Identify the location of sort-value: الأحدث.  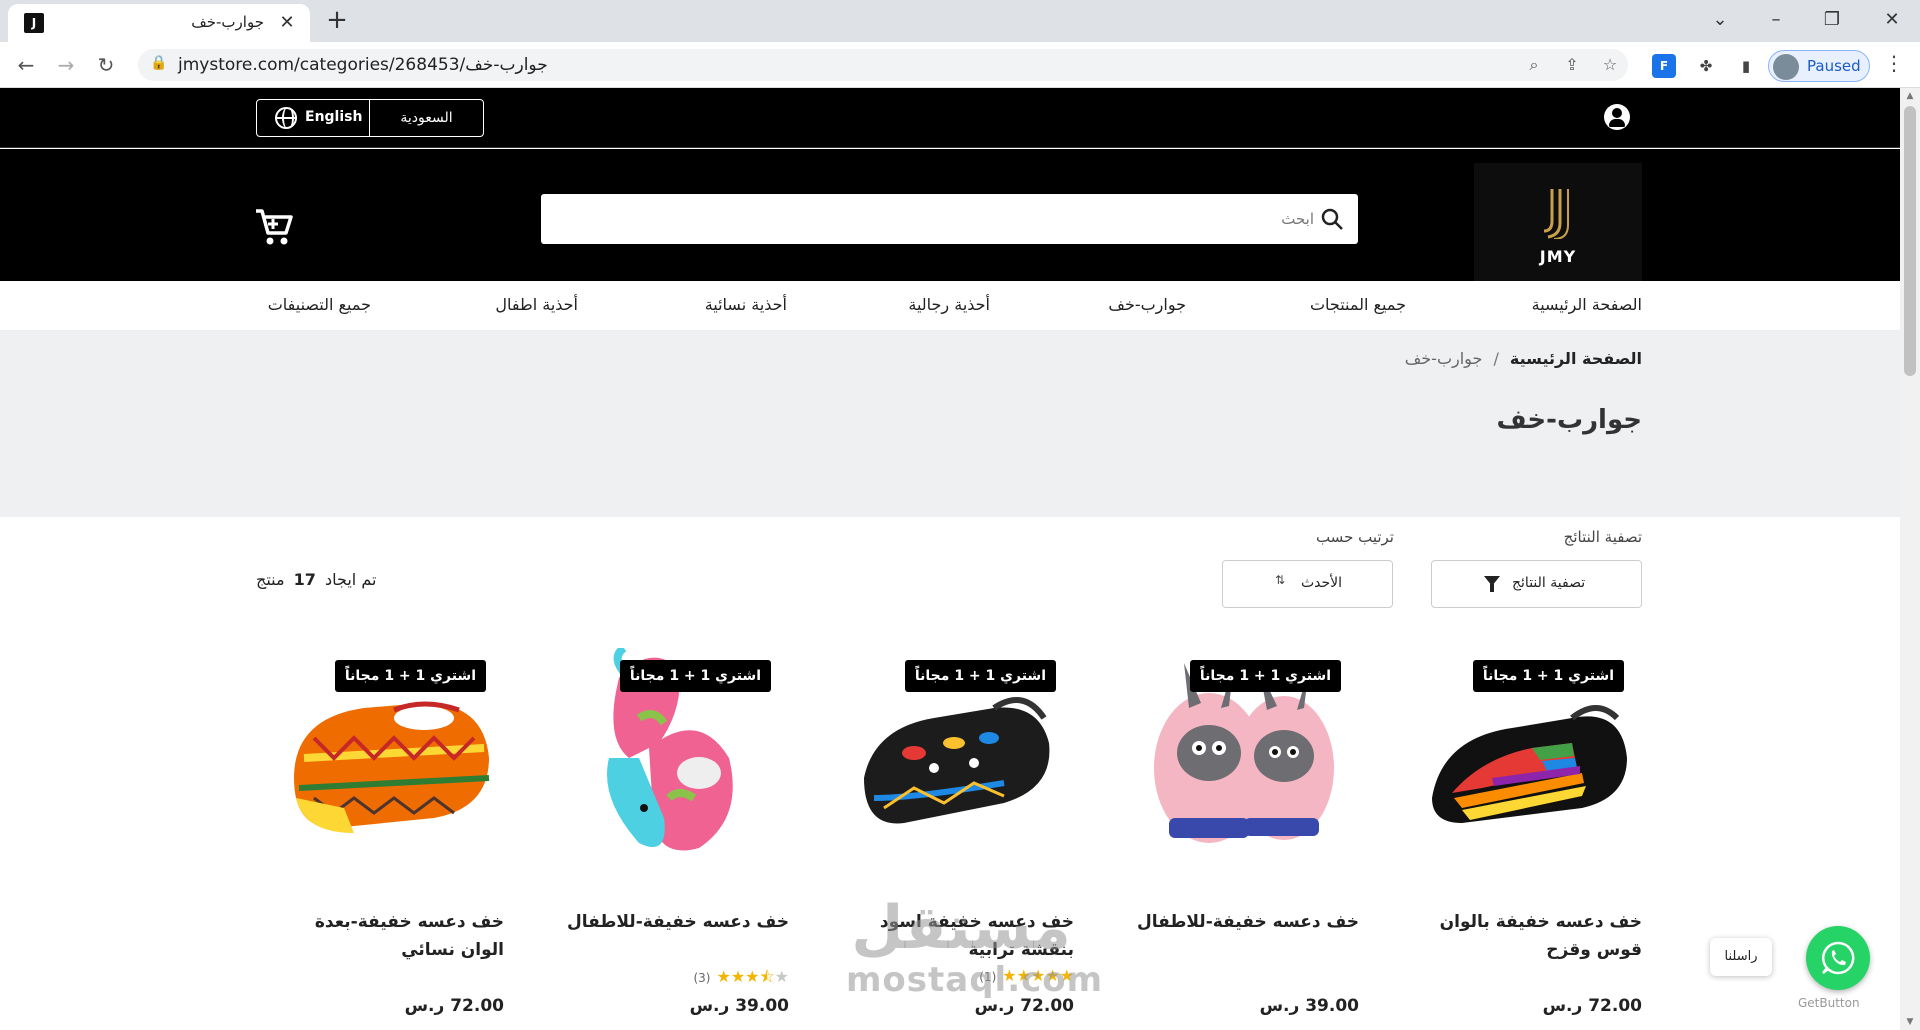
(1322, 583).